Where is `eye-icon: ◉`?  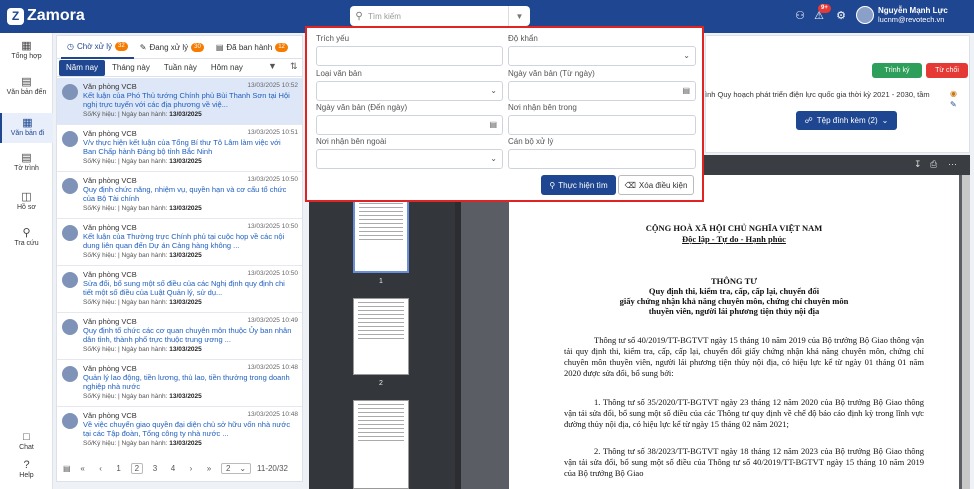 eye-icon: ◉ is located at coordinates (953, 93).